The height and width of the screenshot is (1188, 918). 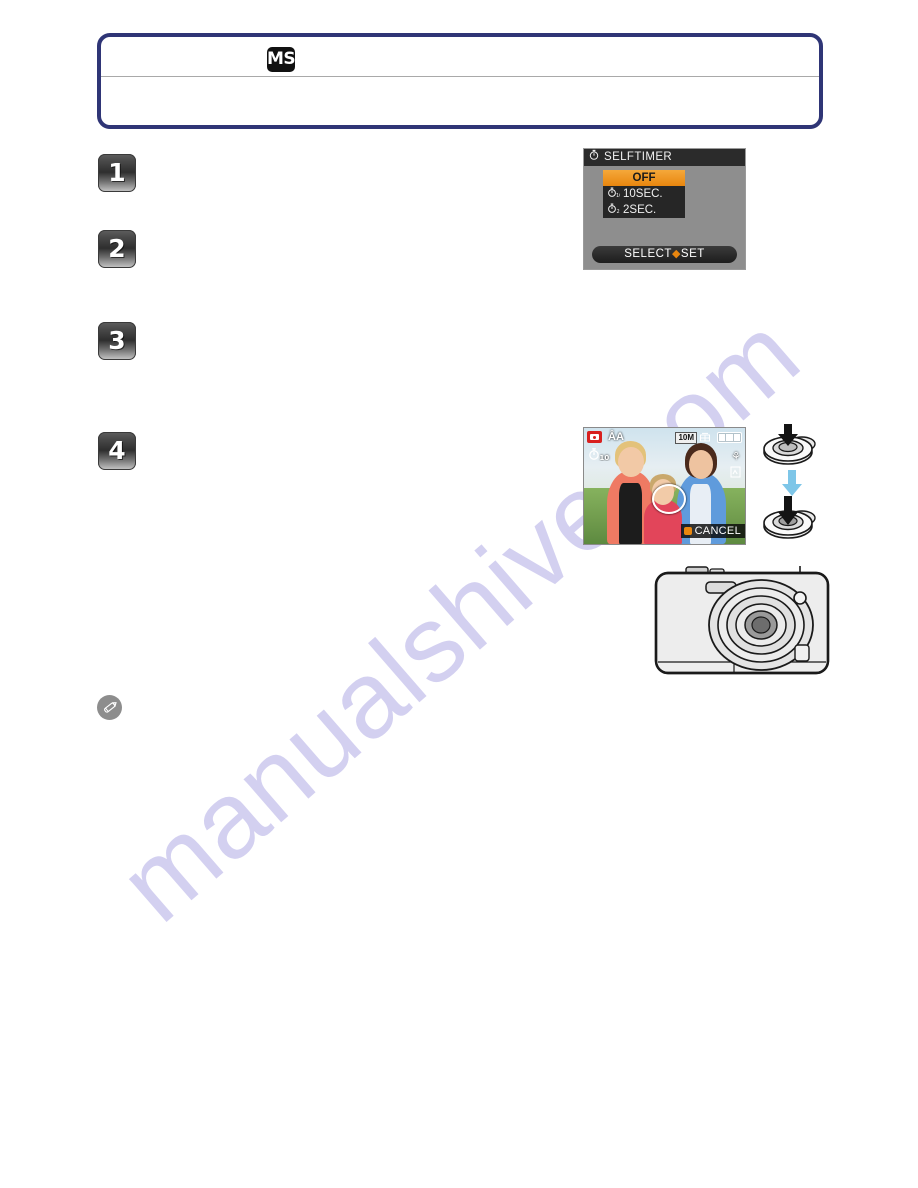 What do you see at coordinates (460, 81) in the screenshot?
I see `mode-callout-box: MS` at bounding box center [460, 81].